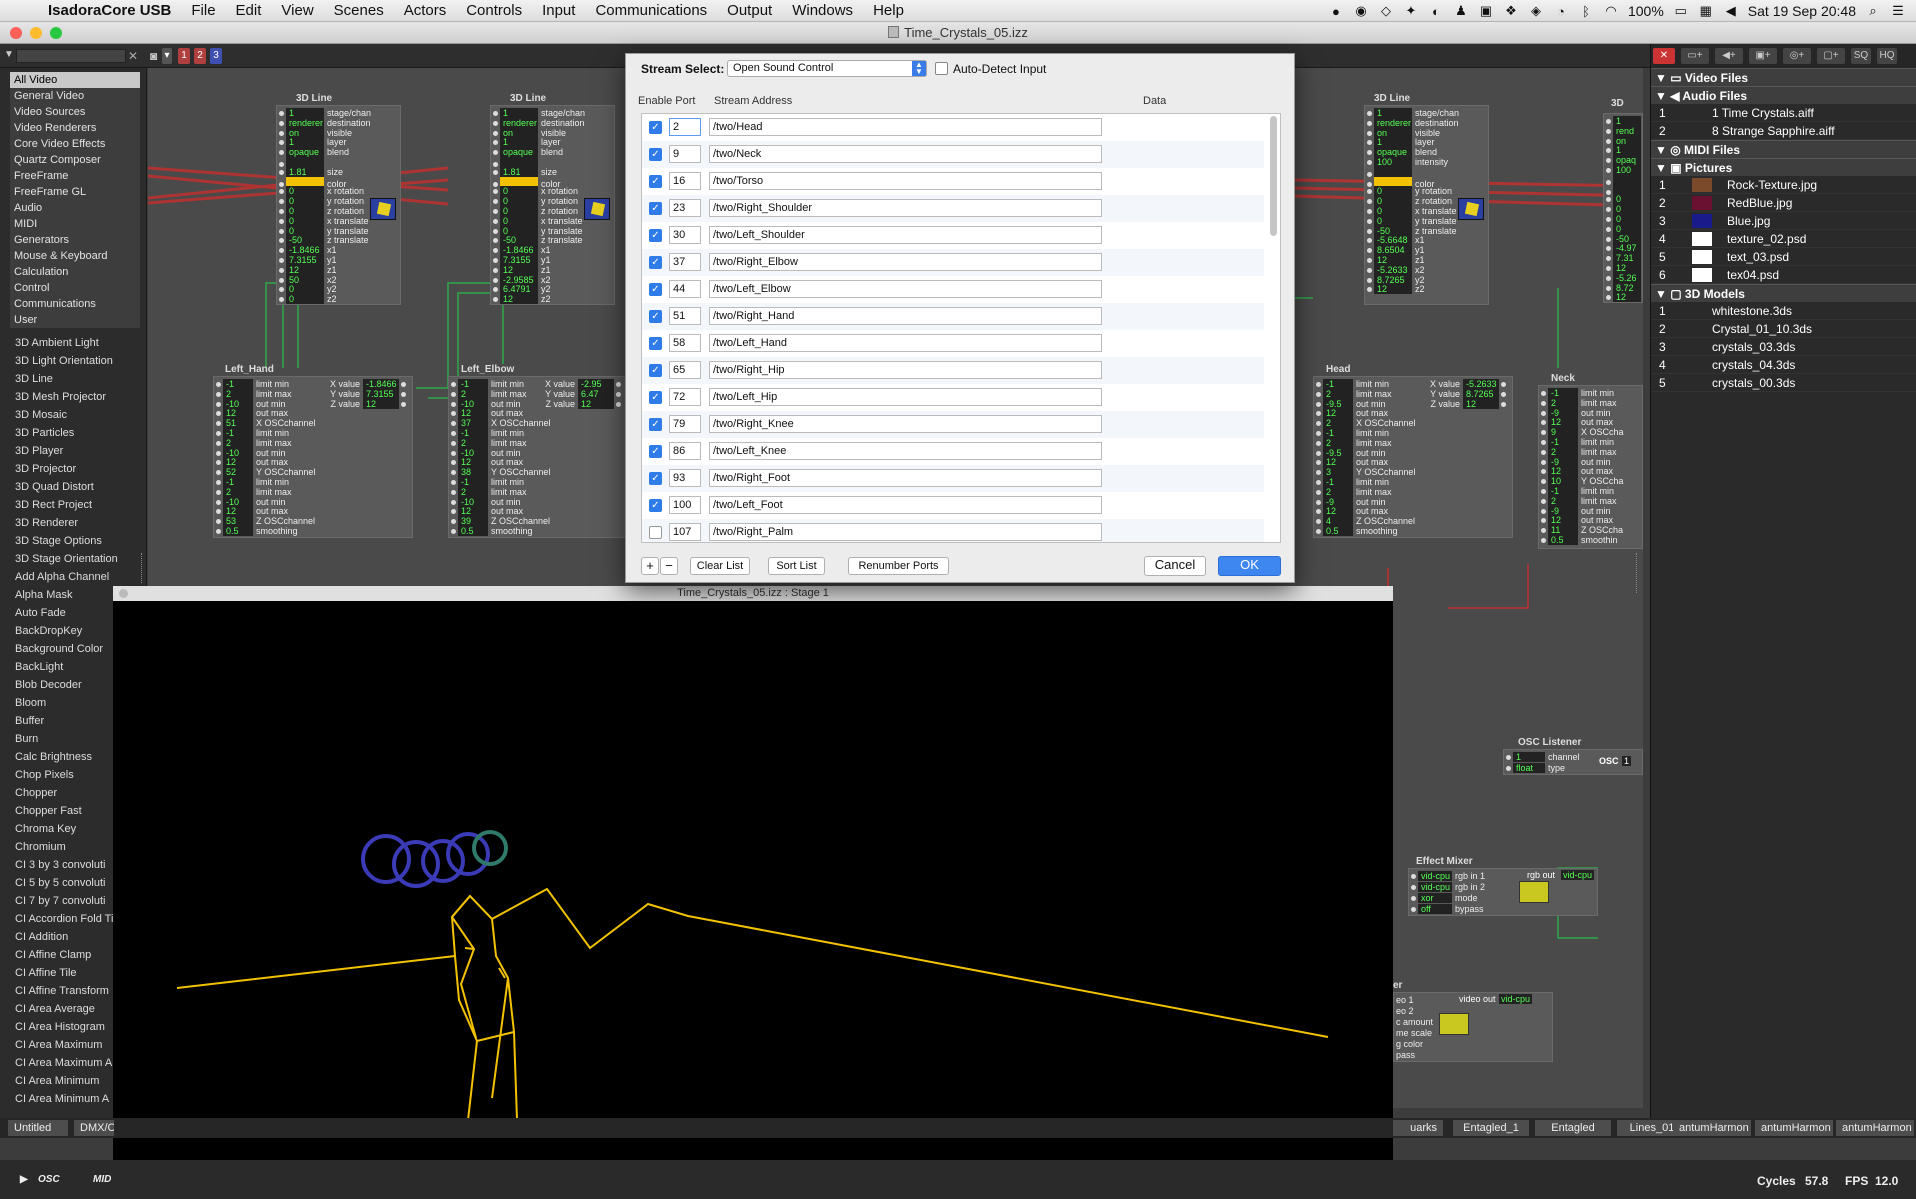  What do you see at coordinates (685, 532) in the screenshot?
I see `port-number-field: 107` at bounding box center [685, 532].